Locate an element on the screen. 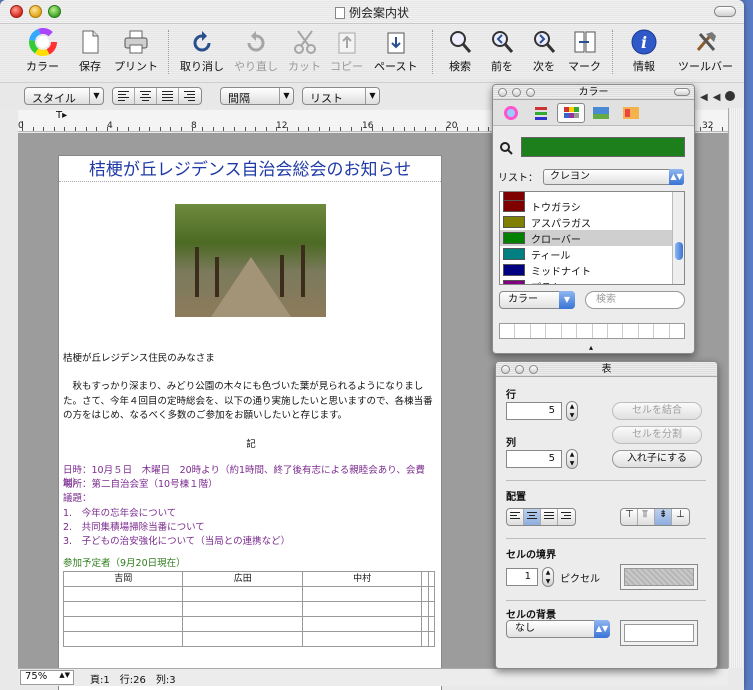  rows-stepper: ▲ ▼ is located at coordinates (572, 411).